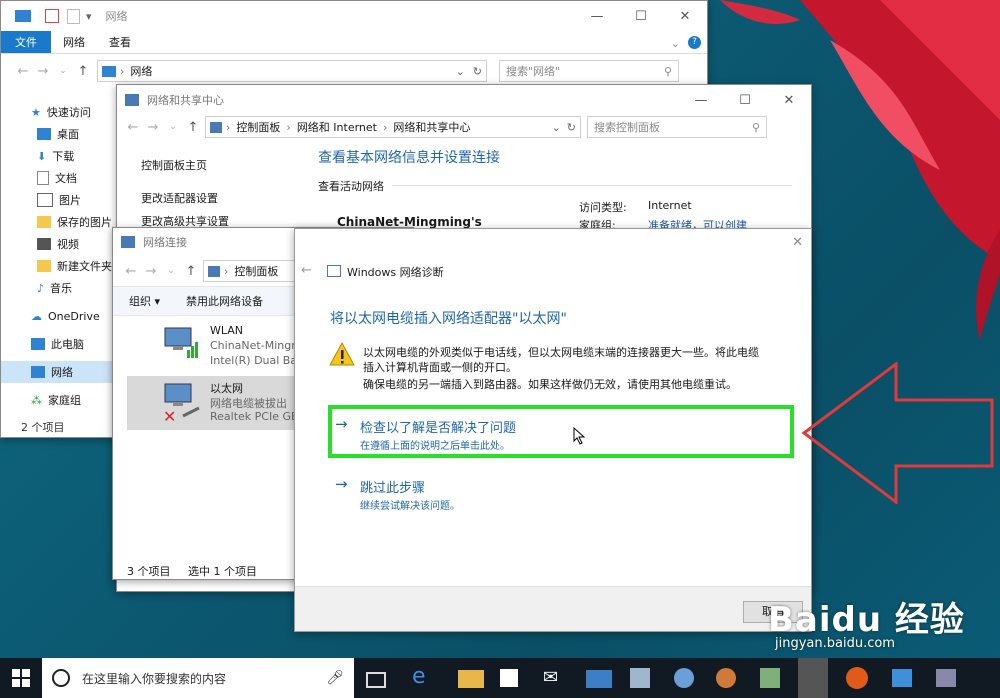 The image size is (1000, 698). Describe the element at coordinates (74, 42) in the screenshot. I see `tab-network: 网络` at that location.